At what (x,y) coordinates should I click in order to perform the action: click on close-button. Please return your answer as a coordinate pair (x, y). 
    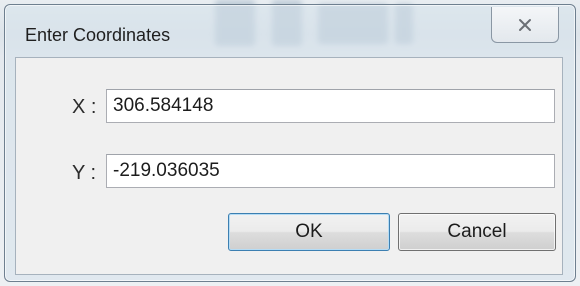
    Looking at the image, I should click on (525, 25).